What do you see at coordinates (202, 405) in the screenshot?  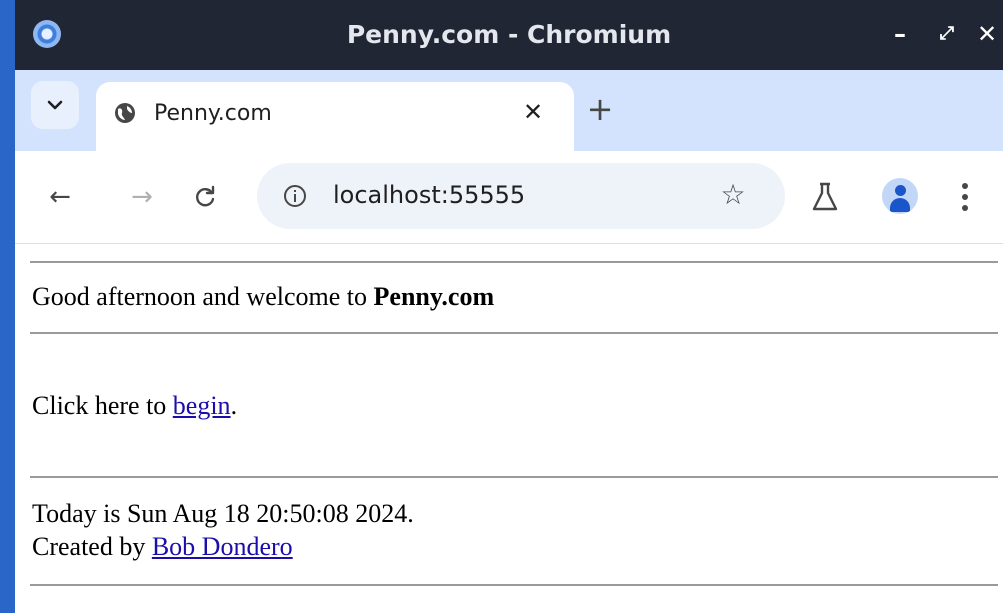 I see `begin-link: begin` at bounding box center [202, 405].